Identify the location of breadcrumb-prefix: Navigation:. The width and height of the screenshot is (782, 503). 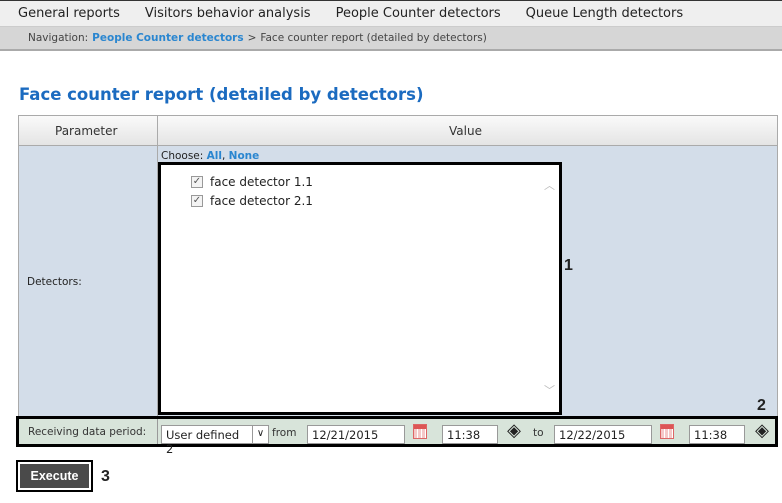
(58, 38).